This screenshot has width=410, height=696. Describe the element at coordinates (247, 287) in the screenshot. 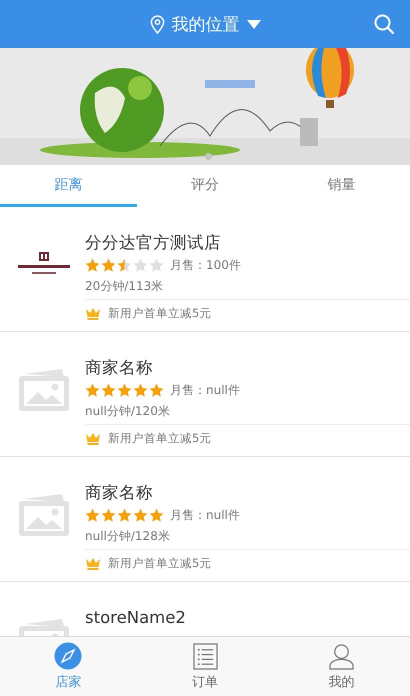

I see `delivery-time-distance: 20分钟/113米` at that location.